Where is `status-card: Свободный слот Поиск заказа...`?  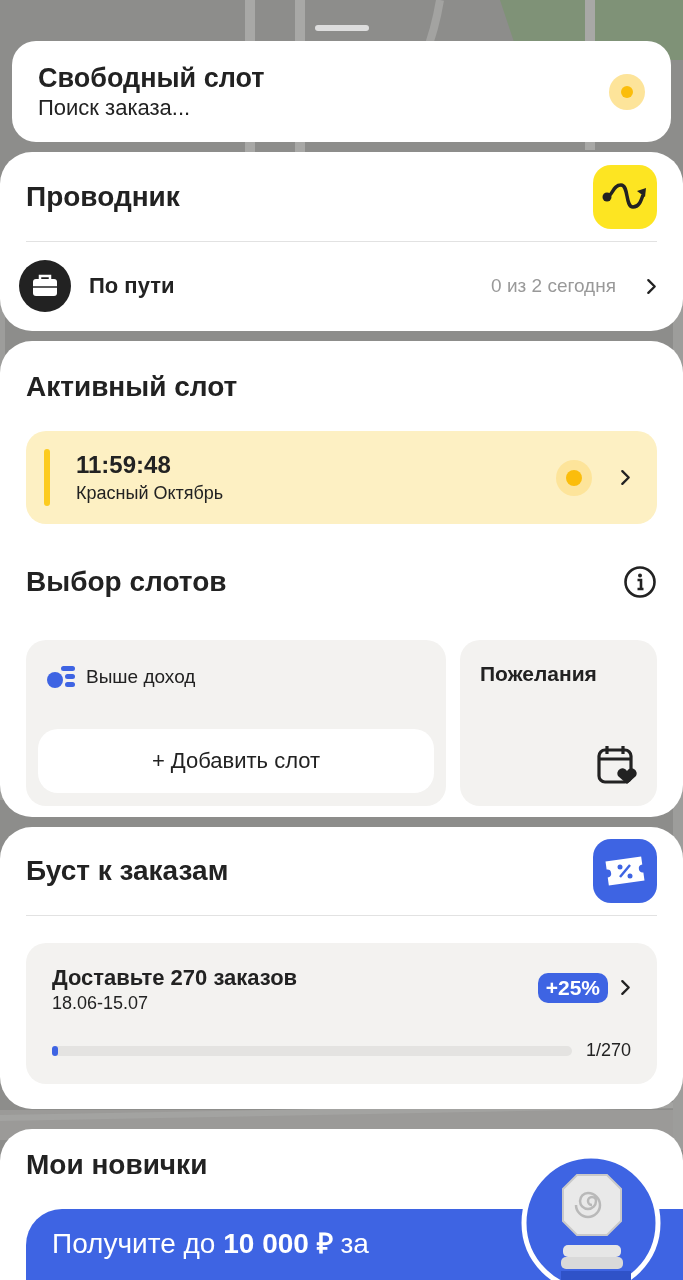 status-card: Свободный слот Поиск заказа... is located at coordinates (341, 91).